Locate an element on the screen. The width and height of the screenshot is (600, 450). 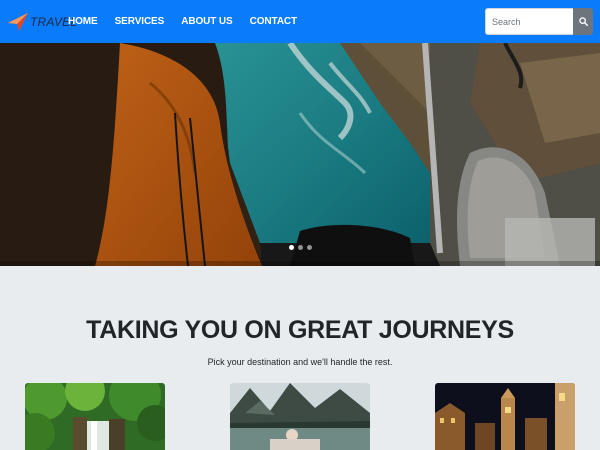
destination-image-forest-waterfall is located at coordinates (95, 416).